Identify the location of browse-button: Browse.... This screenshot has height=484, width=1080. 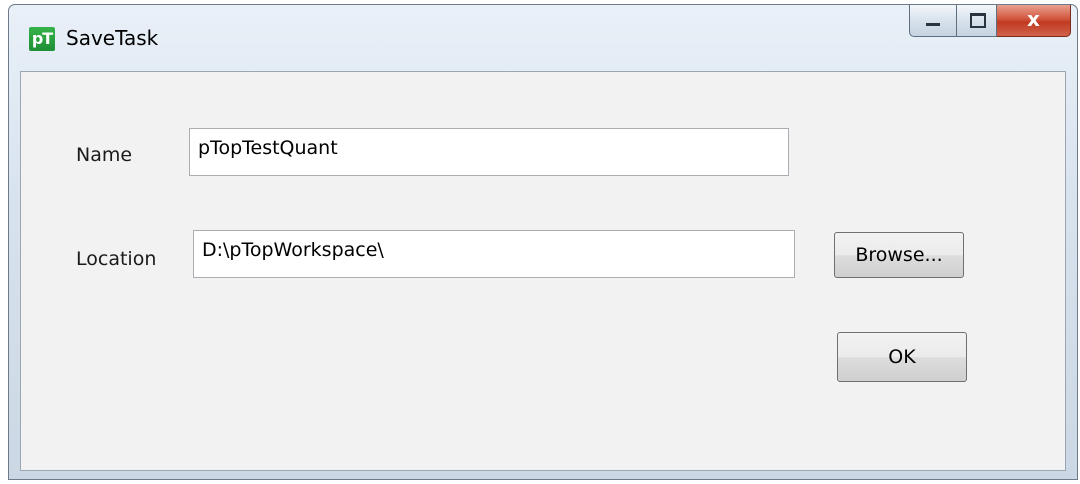
(899, 255).